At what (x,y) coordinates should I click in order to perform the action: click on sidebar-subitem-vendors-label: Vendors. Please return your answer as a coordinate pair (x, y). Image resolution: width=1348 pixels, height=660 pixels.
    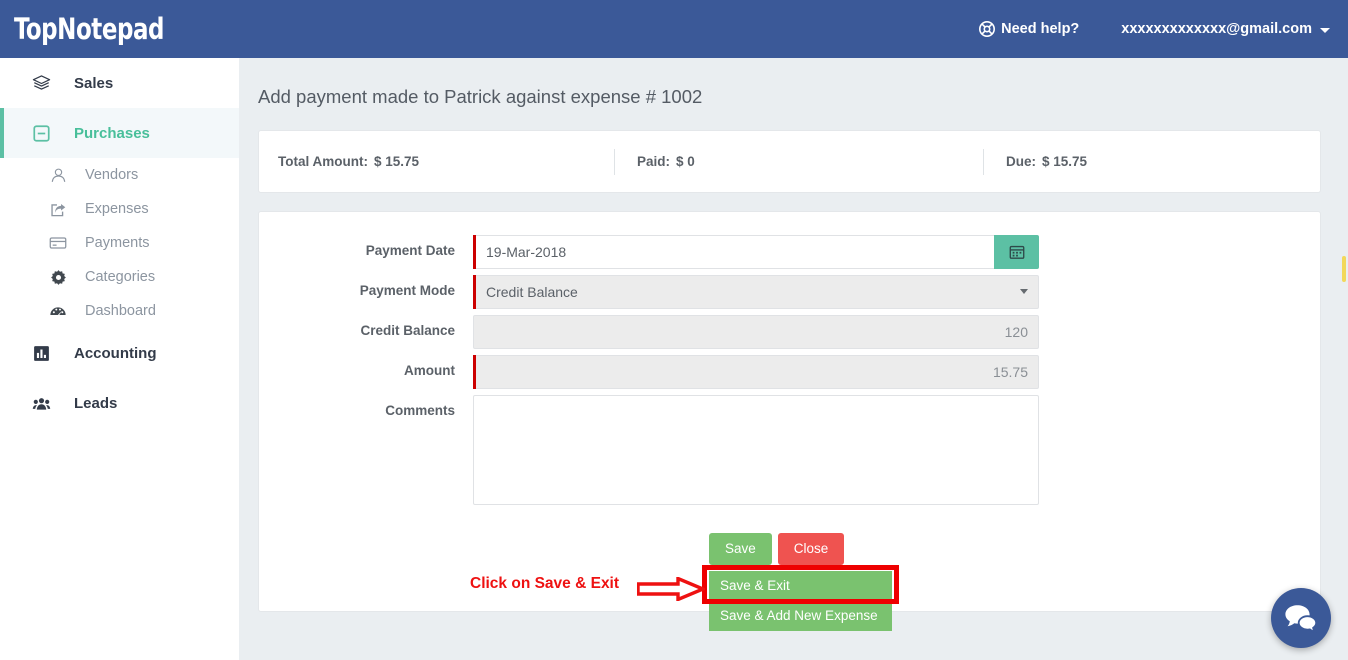
    Looking at the image, I should click on (112, 175).